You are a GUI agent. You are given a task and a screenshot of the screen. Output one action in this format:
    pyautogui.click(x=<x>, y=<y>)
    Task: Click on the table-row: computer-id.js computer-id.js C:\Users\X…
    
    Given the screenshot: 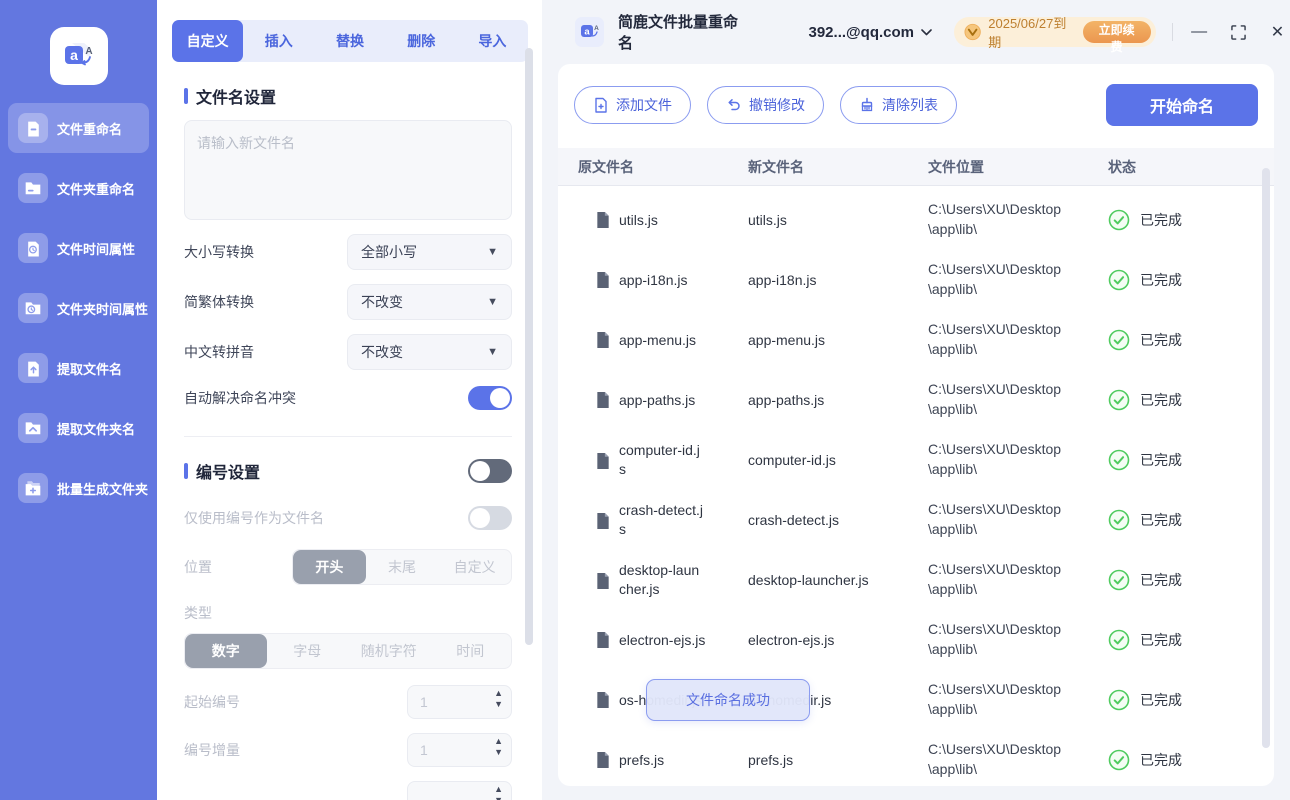 What is the action you would take?
    pyautogui.click(x=916, y=460)
    